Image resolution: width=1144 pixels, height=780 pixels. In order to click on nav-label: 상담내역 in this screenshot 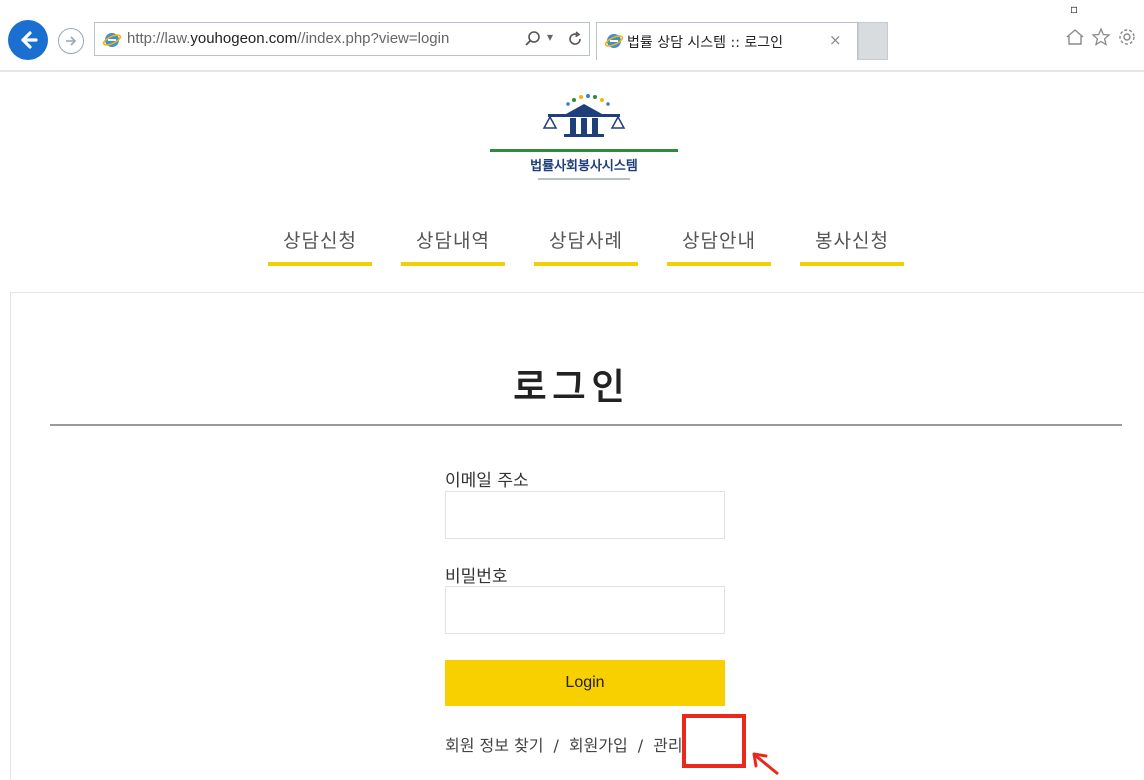, I will do `click(453, 241)`.